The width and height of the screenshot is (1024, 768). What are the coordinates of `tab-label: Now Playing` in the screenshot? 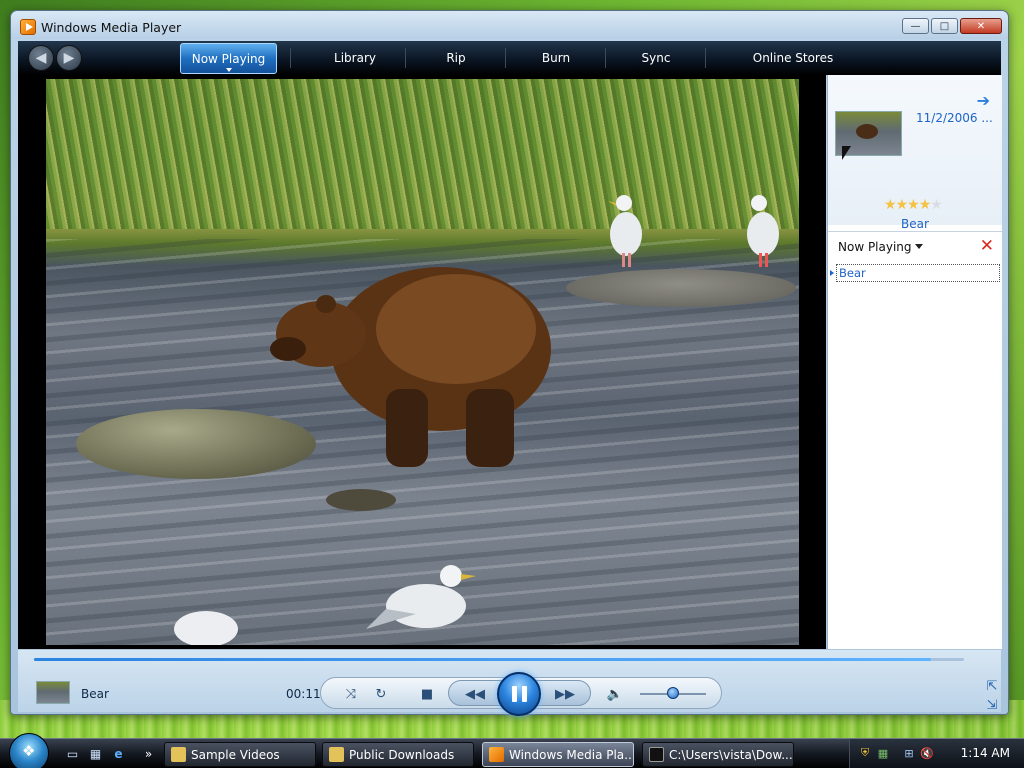 It's located at (228, 58).